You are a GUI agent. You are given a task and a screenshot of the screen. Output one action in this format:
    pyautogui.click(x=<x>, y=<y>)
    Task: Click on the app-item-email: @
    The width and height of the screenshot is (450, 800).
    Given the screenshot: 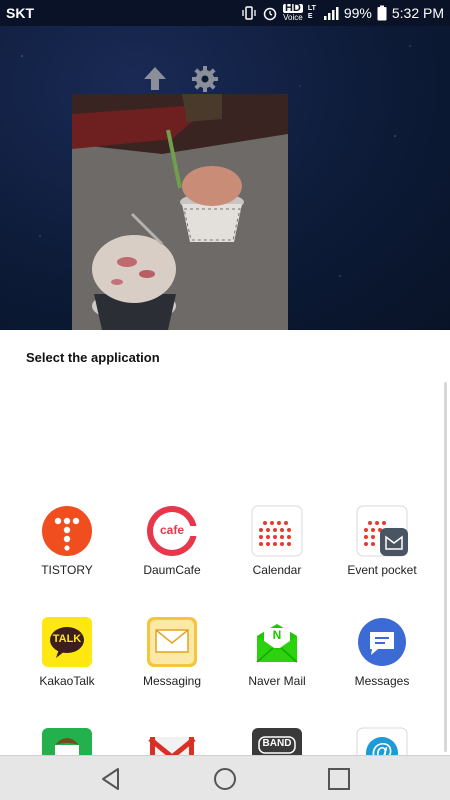 What is the action you would take?
    pyautogui.click(x=382, y=741)
    